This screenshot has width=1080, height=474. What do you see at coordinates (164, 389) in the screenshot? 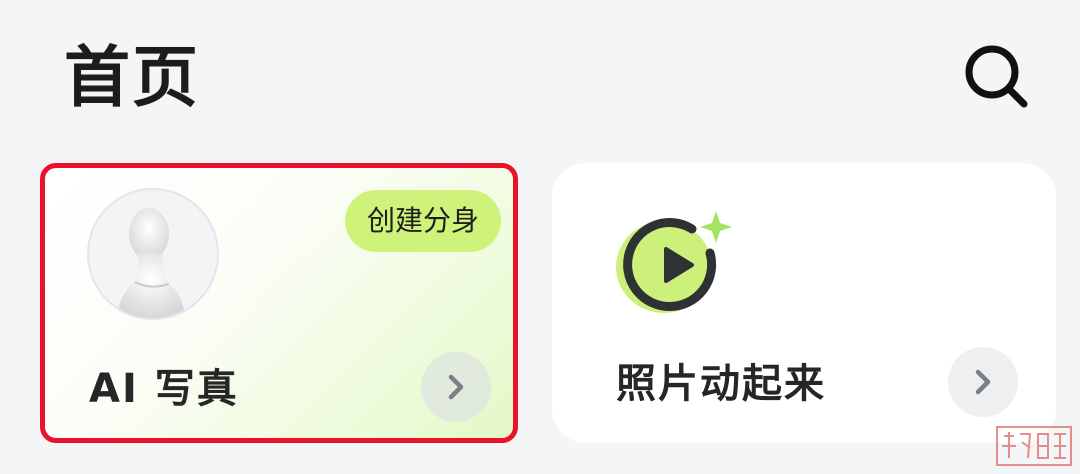
I see `card-label: AI 写真` at bounding box center [164, 389].